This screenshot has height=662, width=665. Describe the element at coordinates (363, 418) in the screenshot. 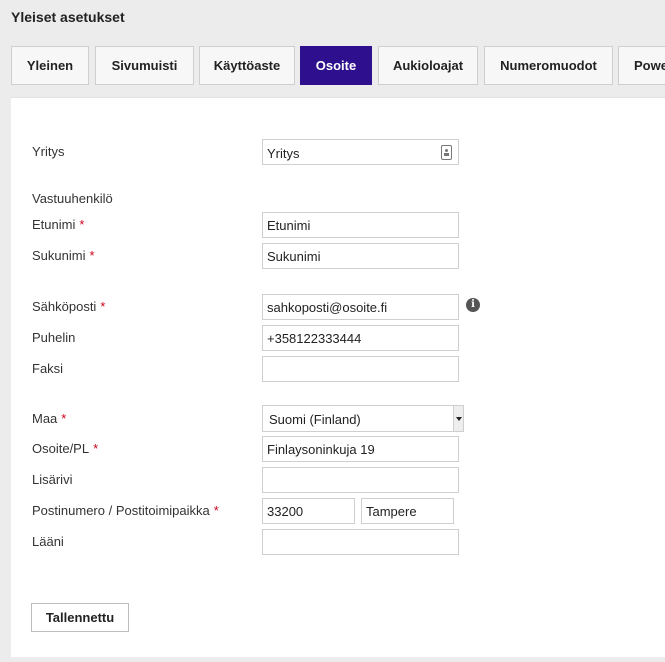

I see `country-select: Suomi (Finland)` at that location.